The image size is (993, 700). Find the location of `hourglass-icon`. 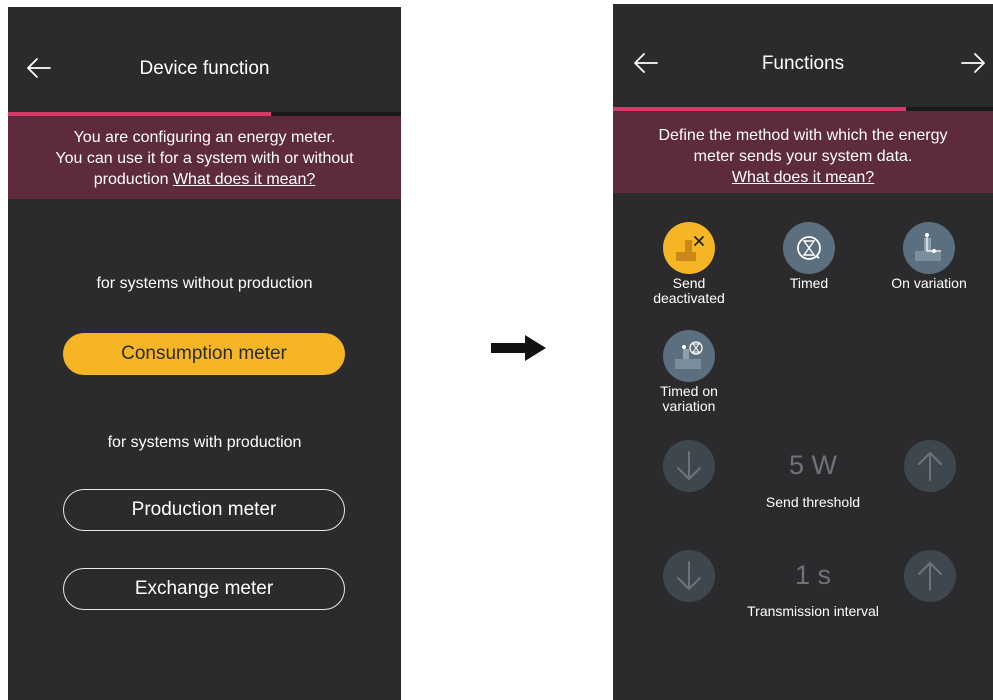

hourglass-icon is located at coordinates (809, 248).